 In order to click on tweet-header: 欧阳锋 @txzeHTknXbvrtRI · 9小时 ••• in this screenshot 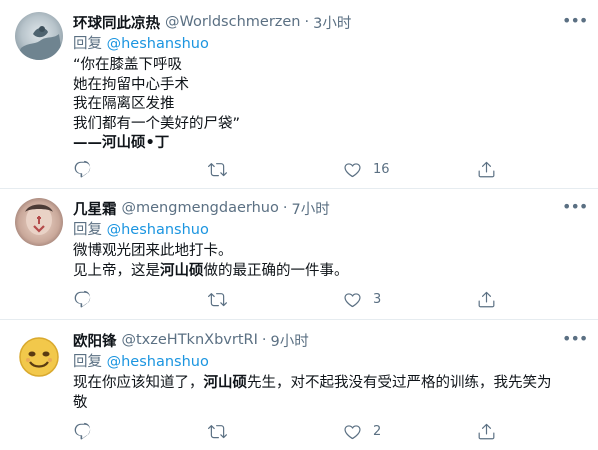, I will do `click(330, 340)`.